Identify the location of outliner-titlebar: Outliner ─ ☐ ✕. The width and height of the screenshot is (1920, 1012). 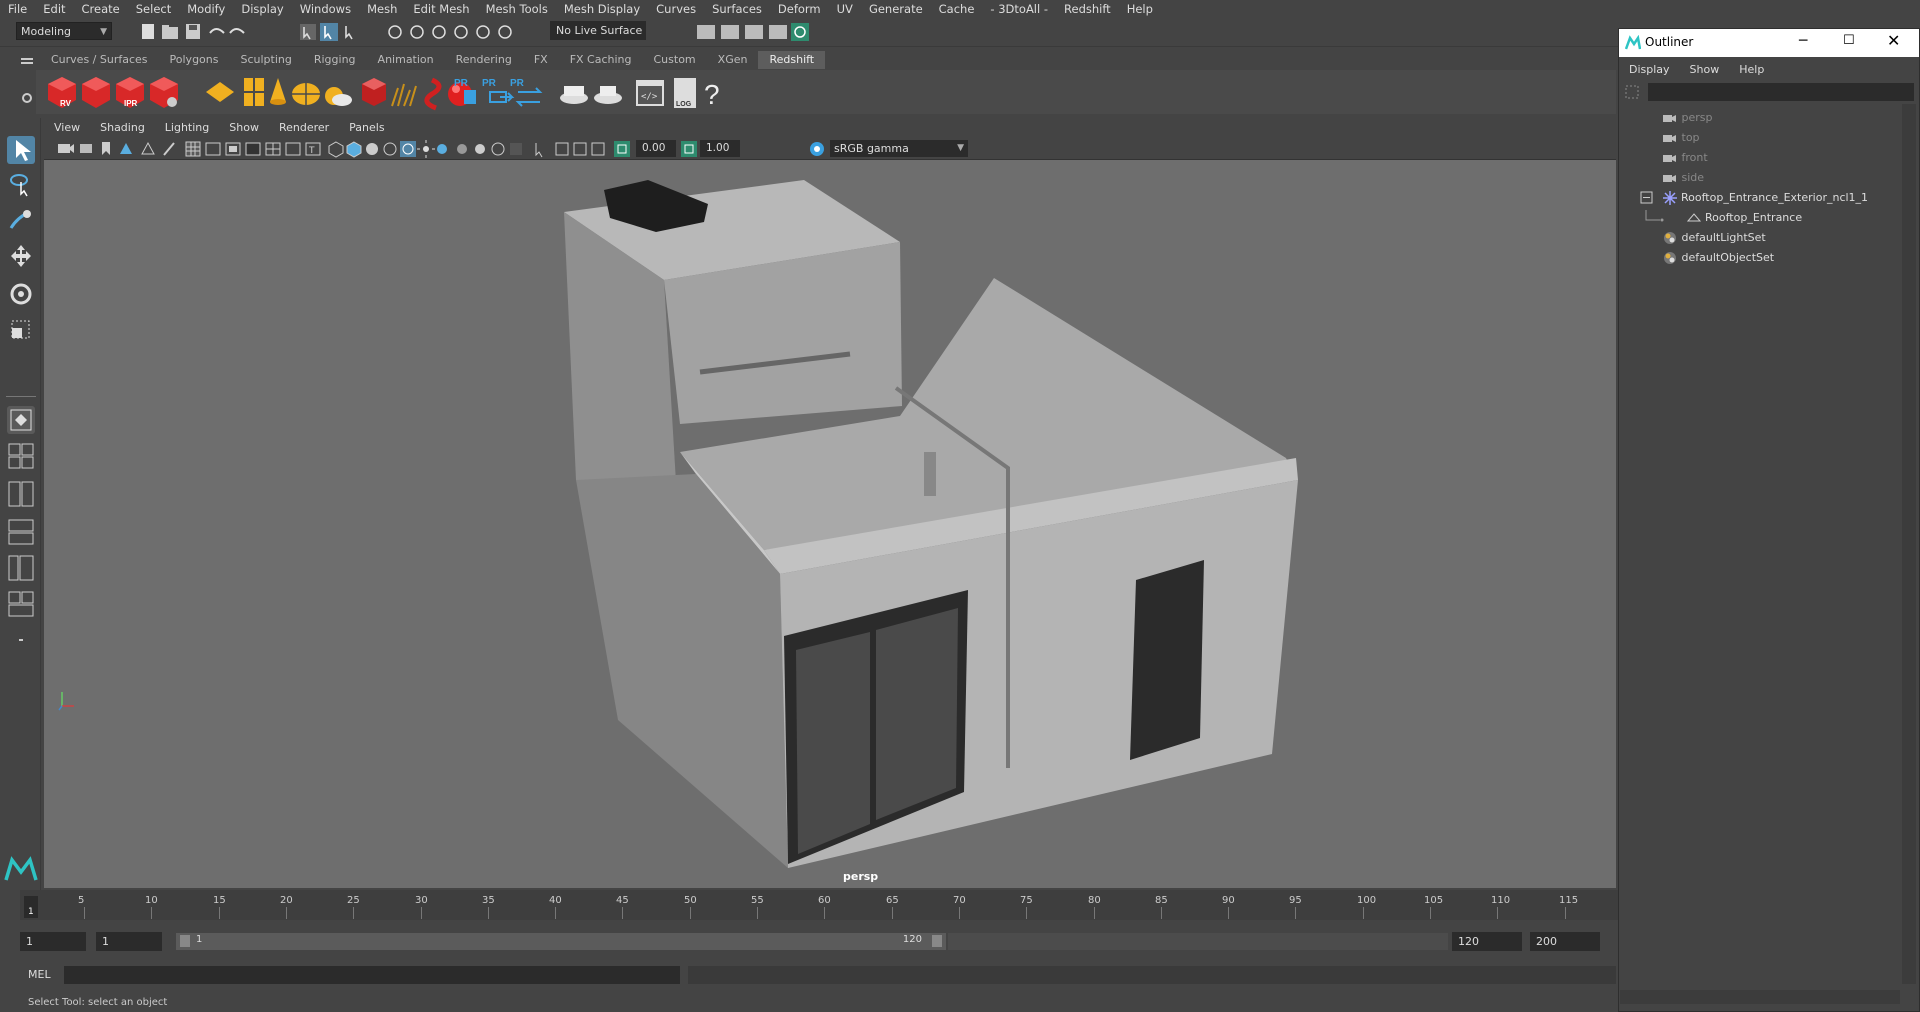
(1769, 43).